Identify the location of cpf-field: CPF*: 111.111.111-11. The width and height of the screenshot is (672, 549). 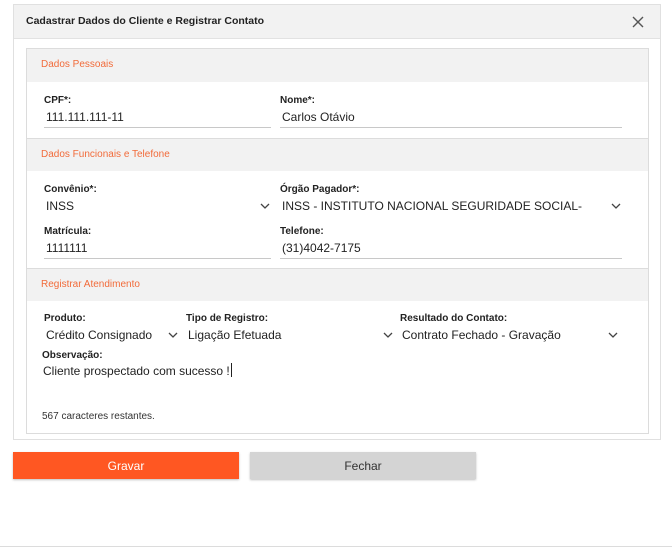
(157, 112).